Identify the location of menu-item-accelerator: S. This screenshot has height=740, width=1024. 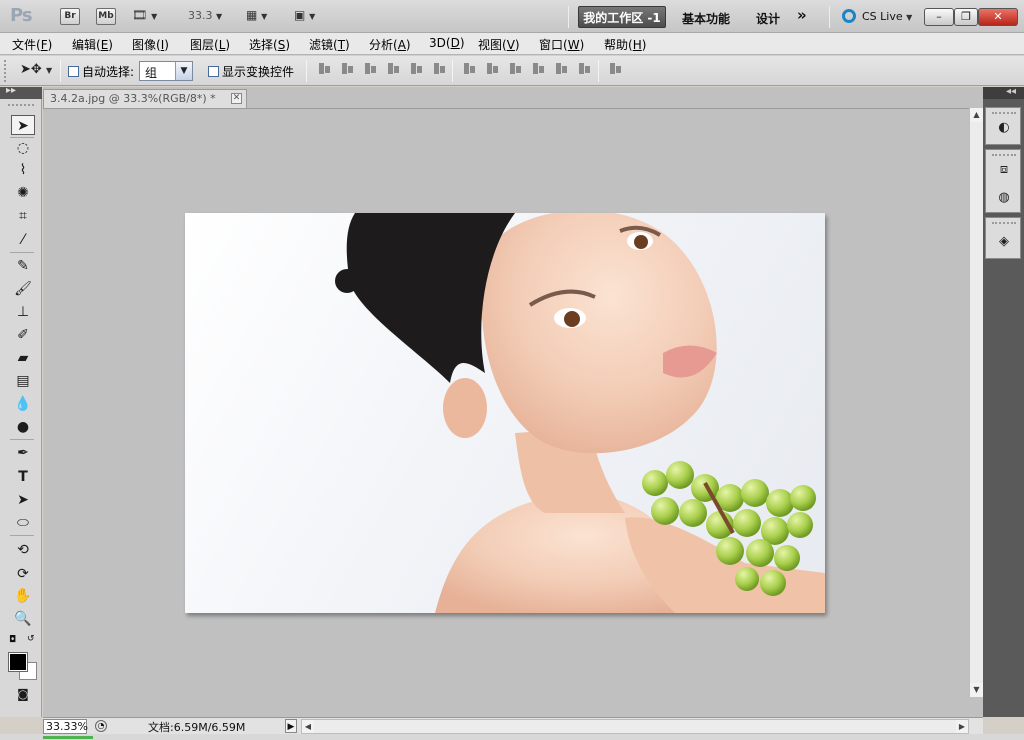
(281, 45).